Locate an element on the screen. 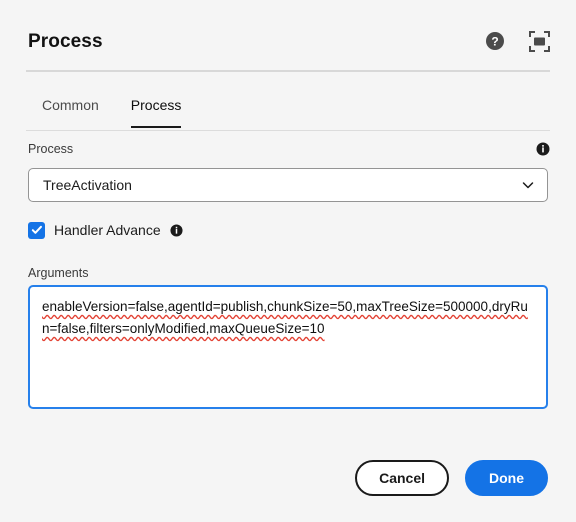  help-circle-icon-svg: ? is located at coordinates (495, 41).